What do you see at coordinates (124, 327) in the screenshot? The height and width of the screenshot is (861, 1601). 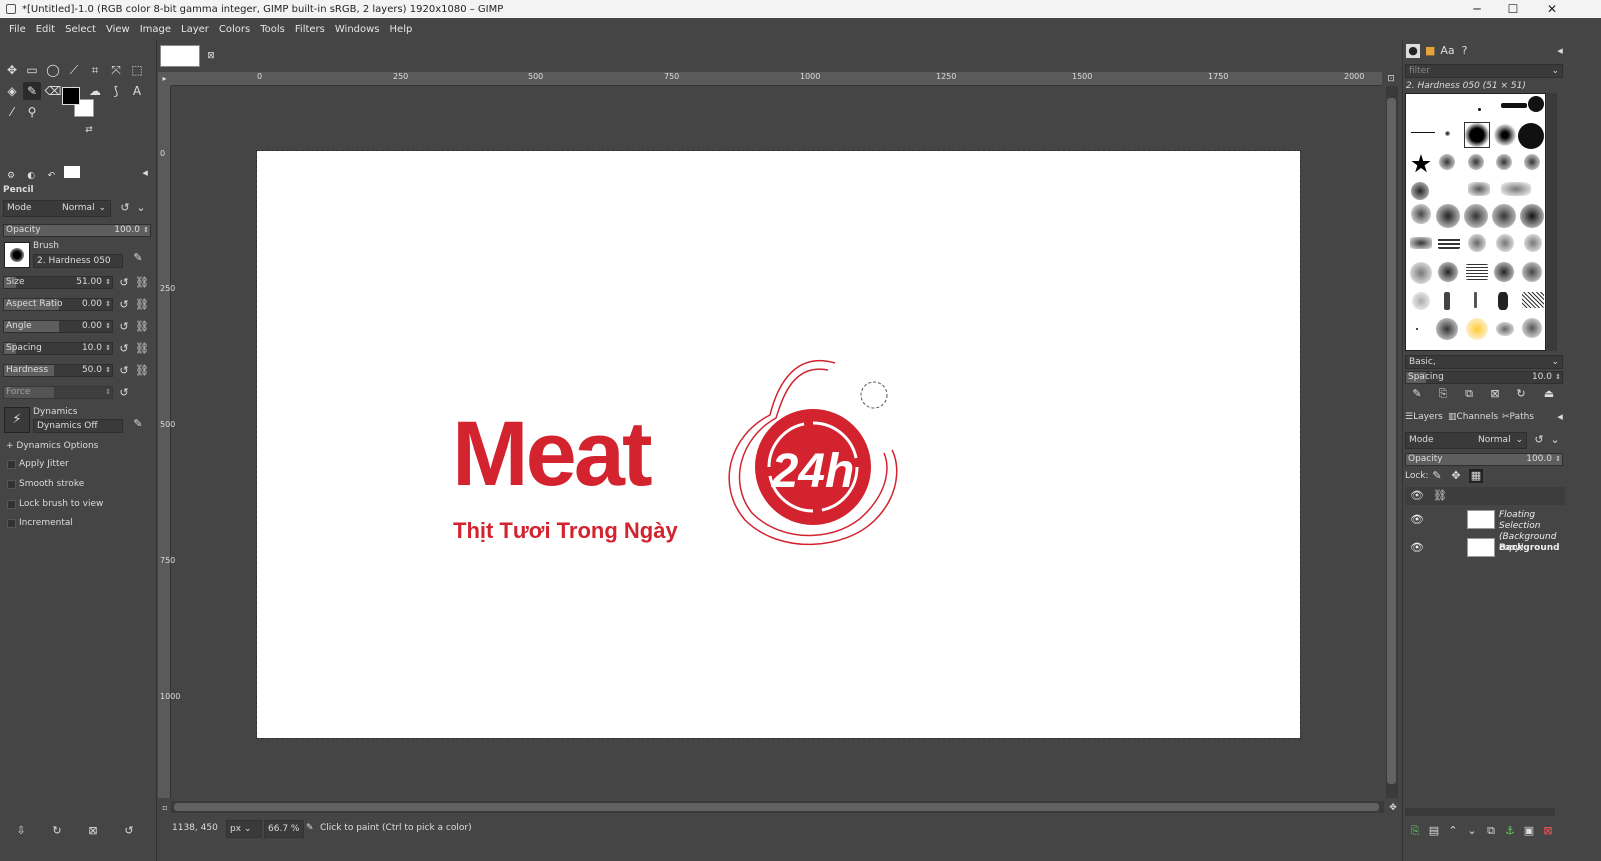 I see `reset-angle-icon: ↺` at bounding box center [124, 327].